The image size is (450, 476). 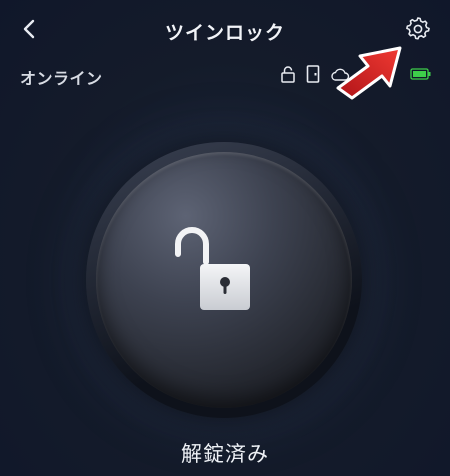 What do you see at coordinates (226, 75) in the screenshot?
I see `status-row: オンライン` at bounding box center [226, 75].